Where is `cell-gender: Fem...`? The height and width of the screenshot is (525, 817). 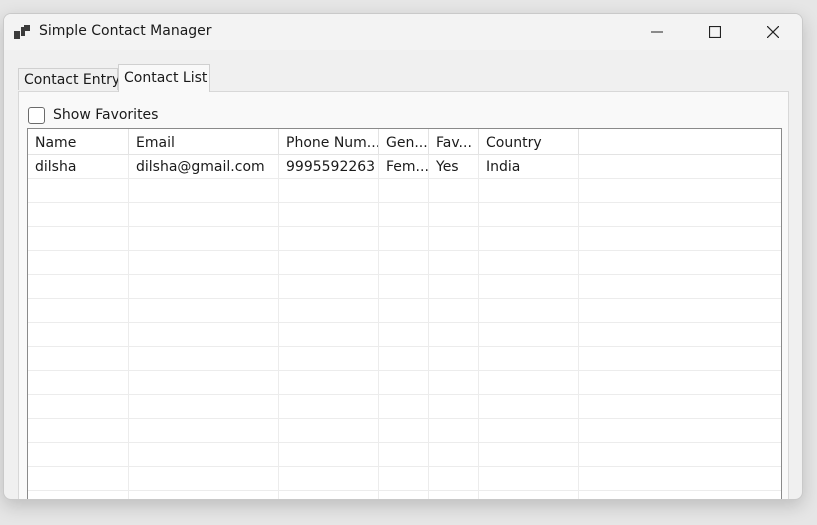 cell-gender: Fem... is located at coordinates (404, 167).